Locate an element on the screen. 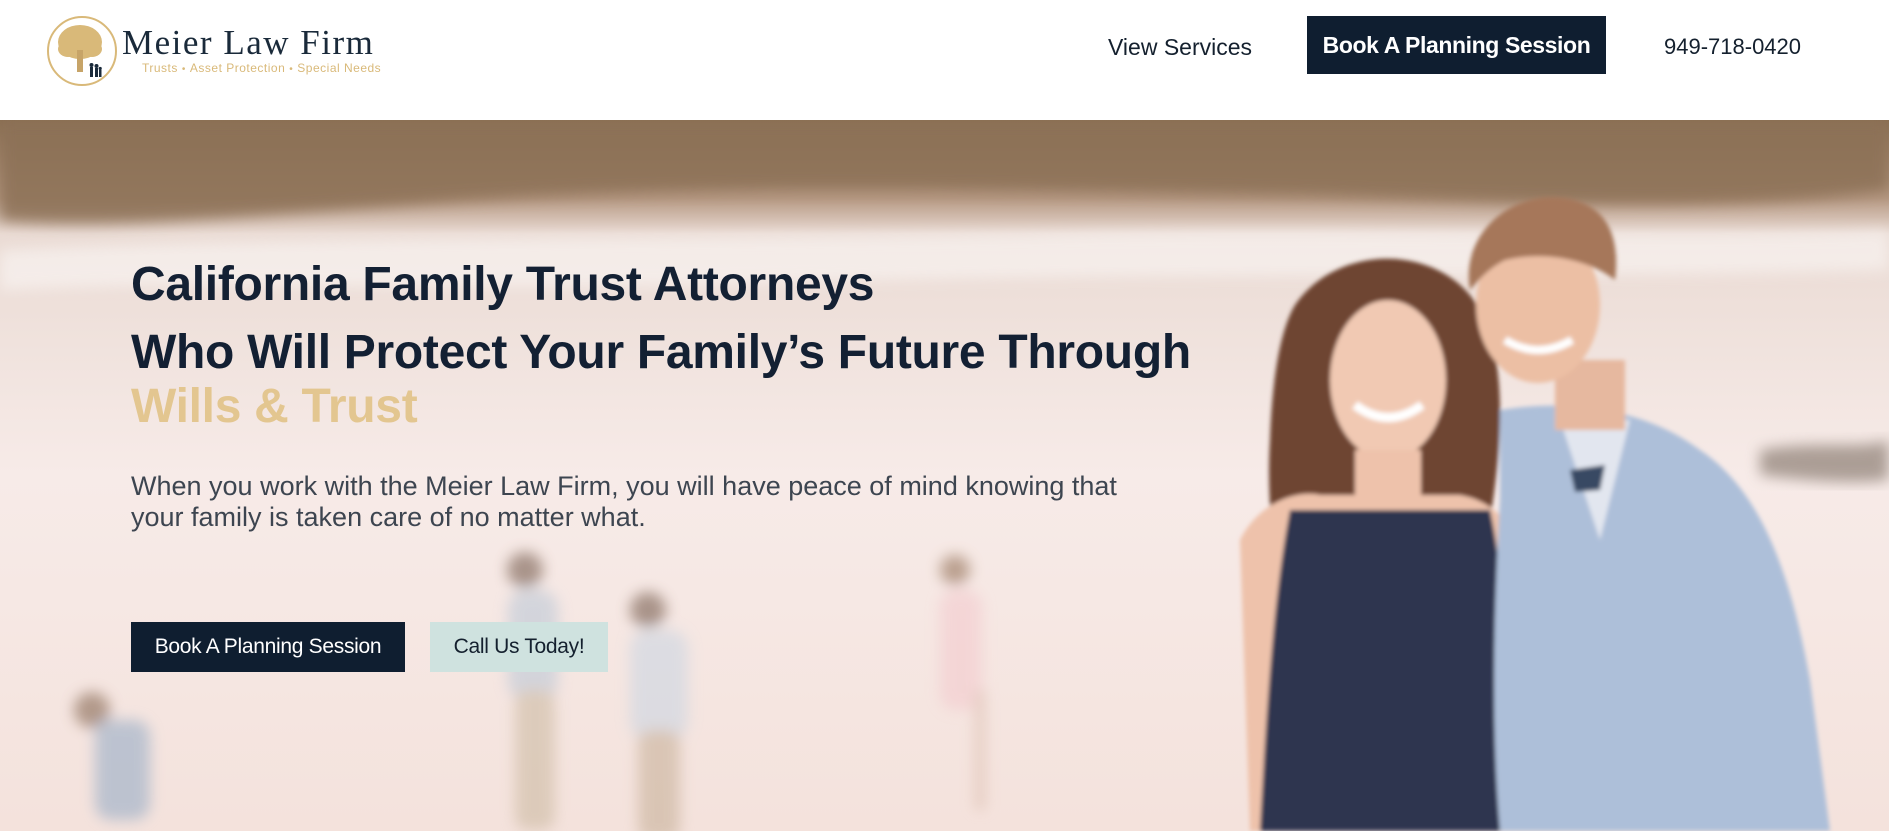 Image resolution: width=1889 pixels, height=831 pixels. tagline-item-asset-protection: Asset Protection is located at coordinates (237, 68).